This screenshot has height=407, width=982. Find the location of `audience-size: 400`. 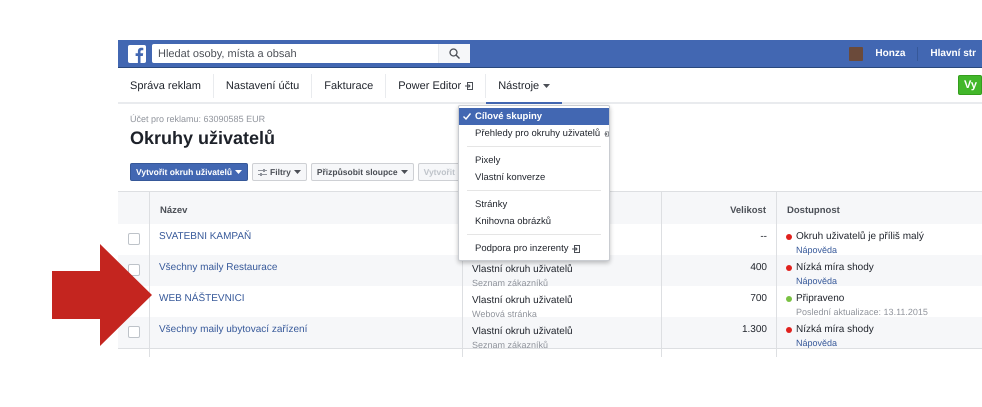

audience-size: 400 is located at coordinates (758, 267).